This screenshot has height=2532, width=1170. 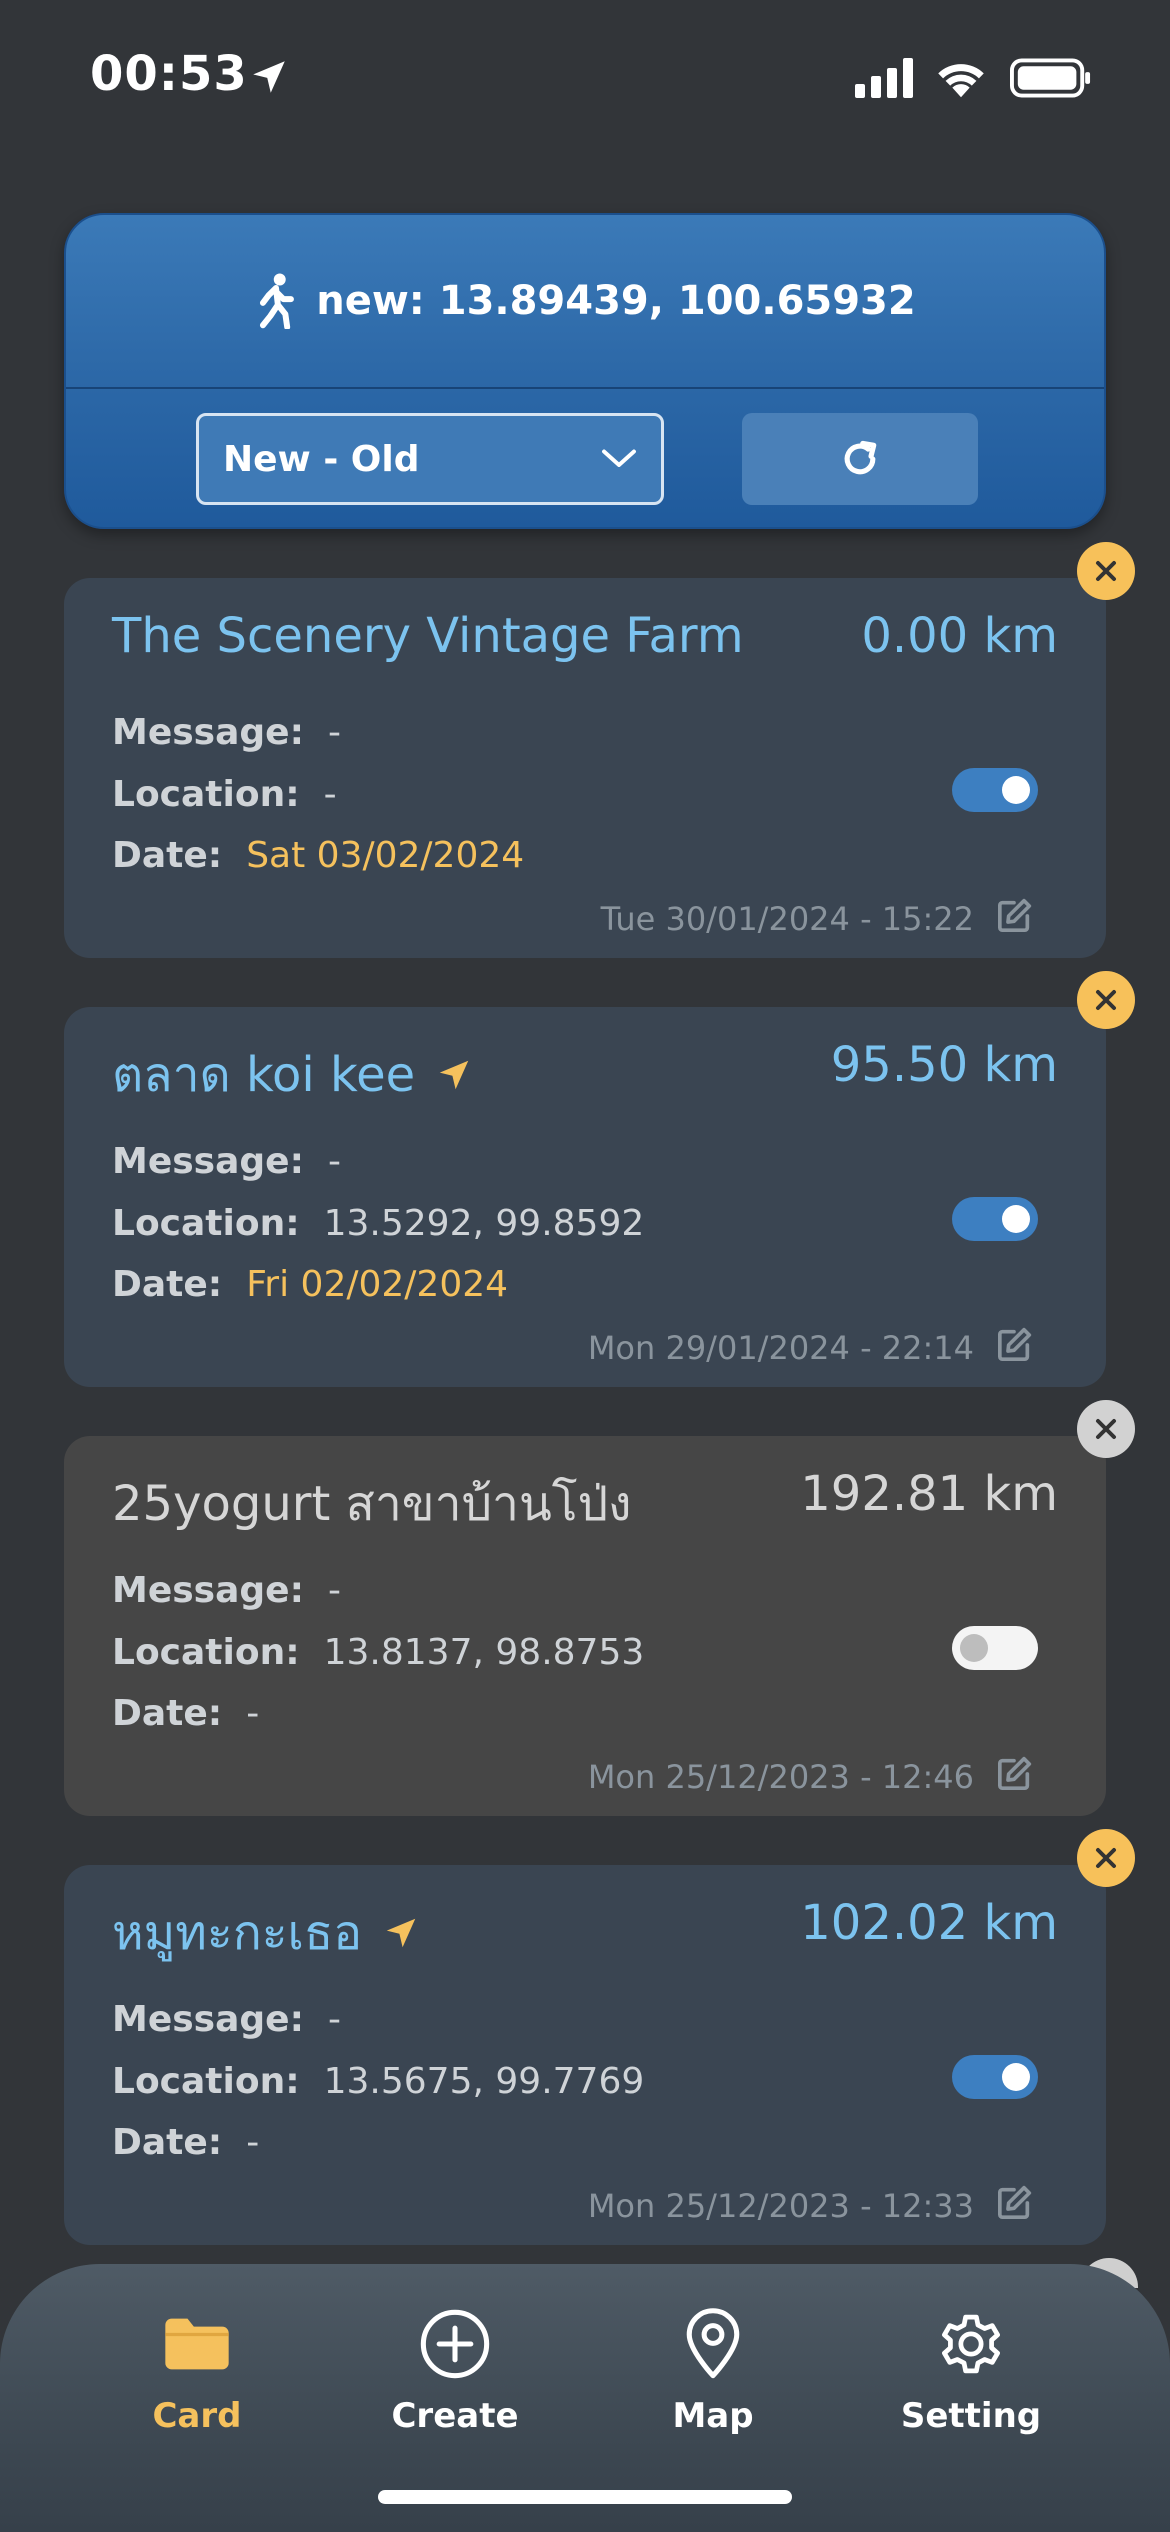 I want to click on wifi-icon, so click(x=961, y=81).